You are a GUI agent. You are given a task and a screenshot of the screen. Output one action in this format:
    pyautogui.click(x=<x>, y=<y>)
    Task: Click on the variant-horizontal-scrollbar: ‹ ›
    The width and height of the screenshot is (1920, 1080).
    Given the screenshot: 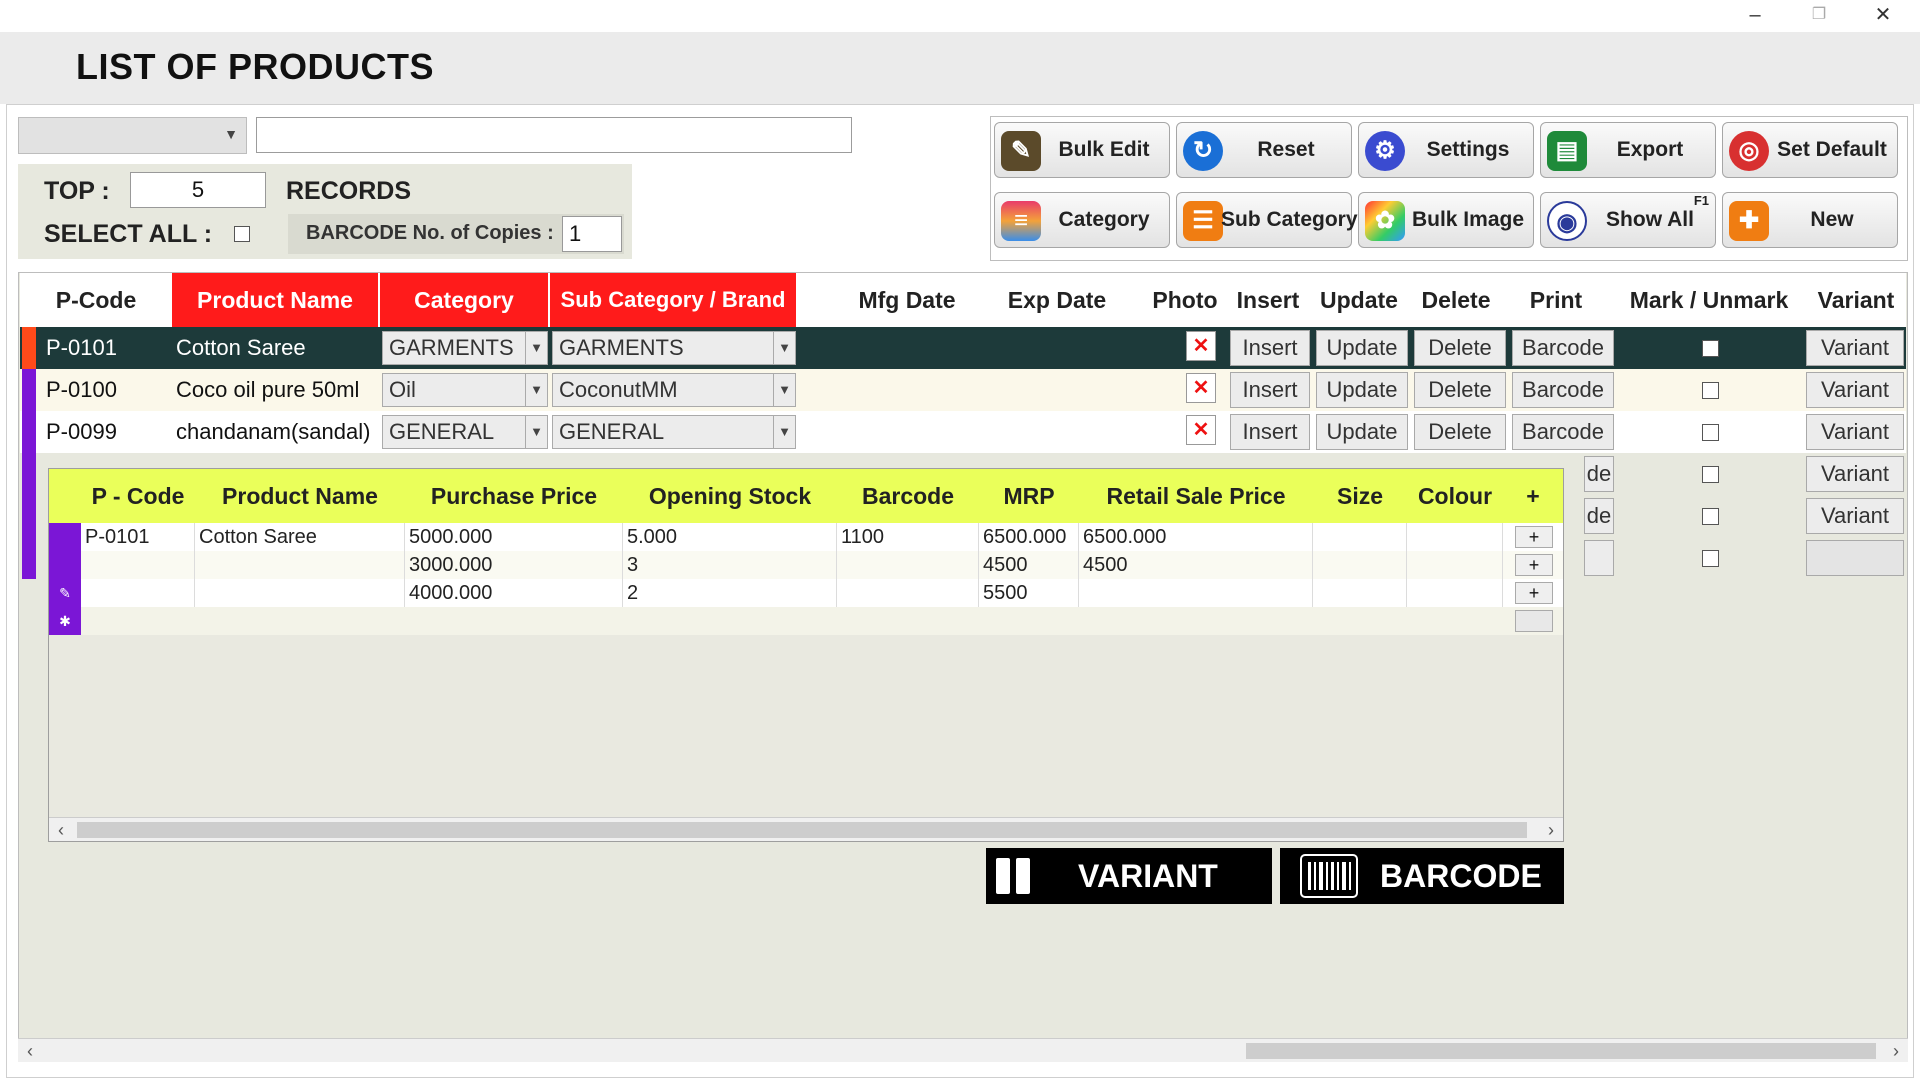 What is the action you would take?
    pyautogui.click(x=806, y=829)
    